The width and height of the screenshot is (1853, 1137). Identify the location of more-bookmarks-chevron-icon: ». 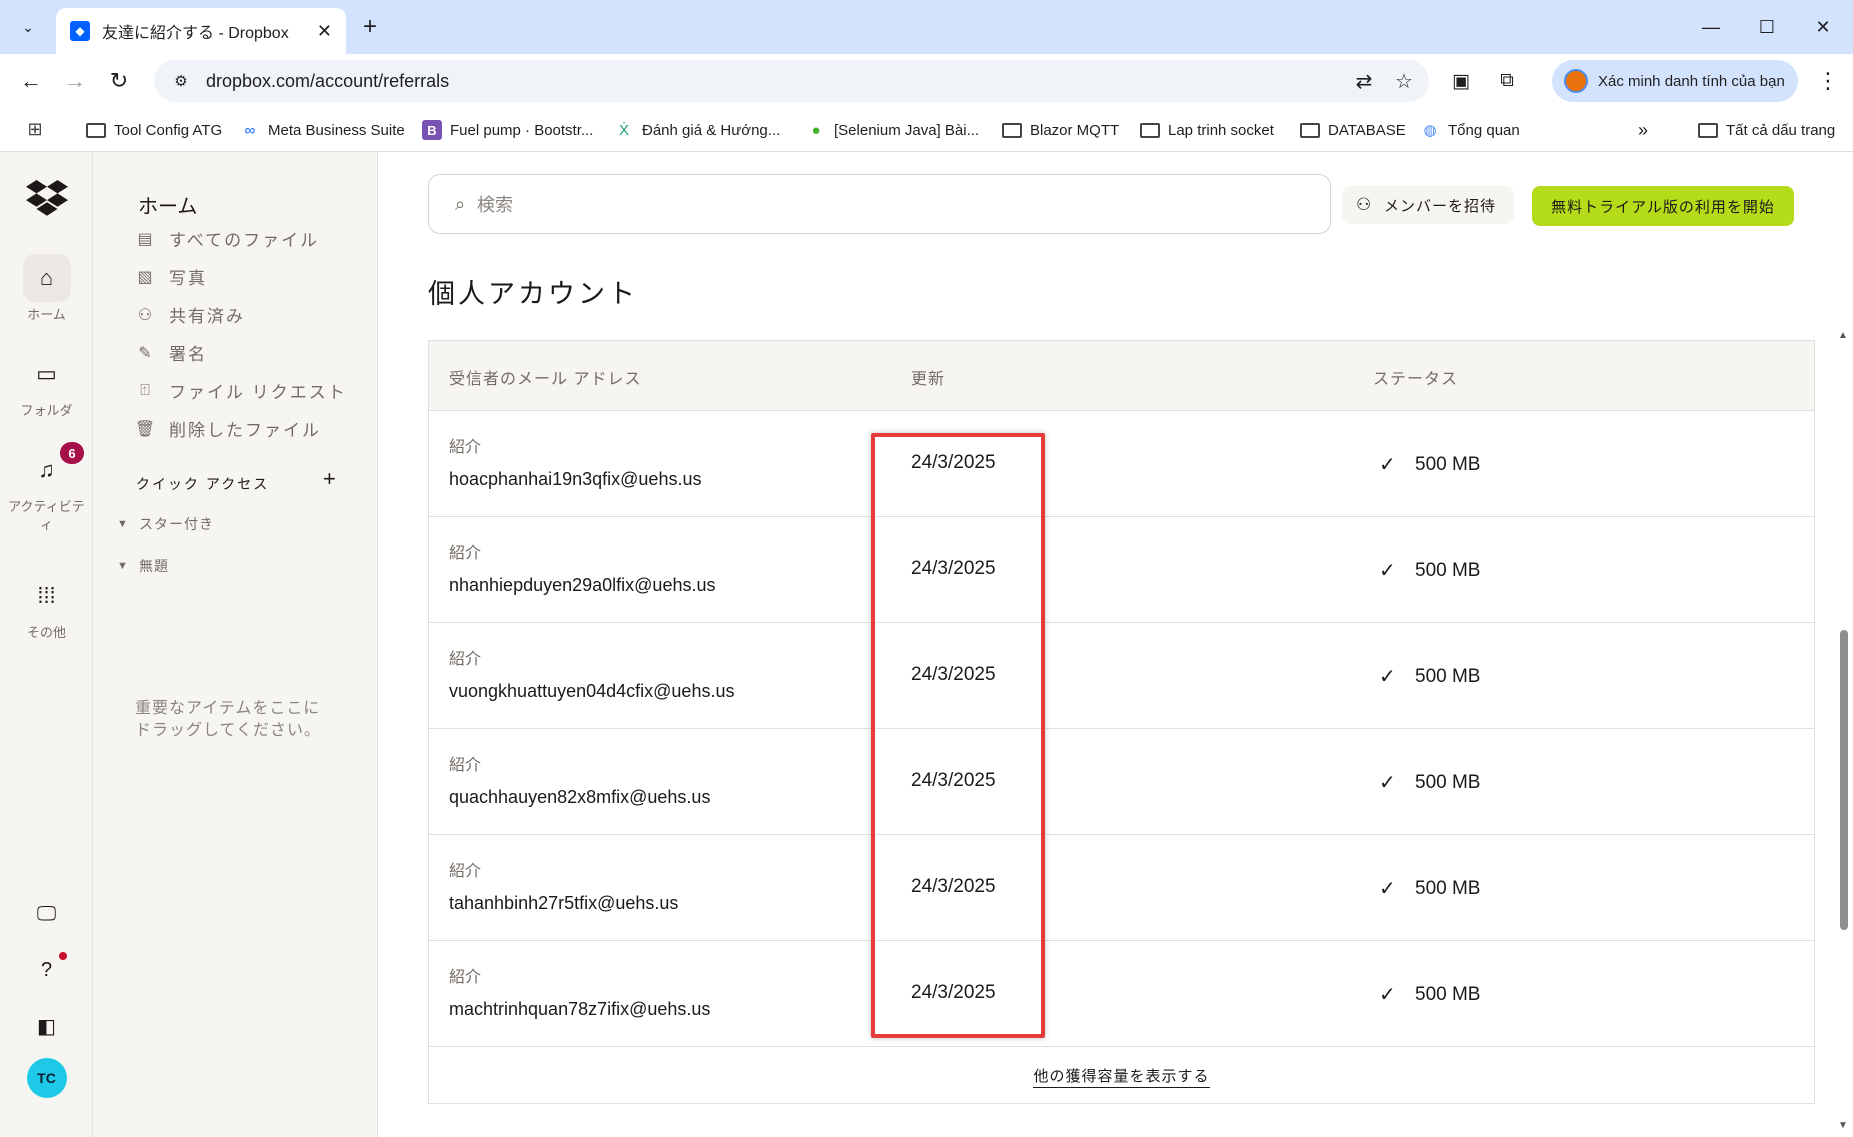
(1643, 130).